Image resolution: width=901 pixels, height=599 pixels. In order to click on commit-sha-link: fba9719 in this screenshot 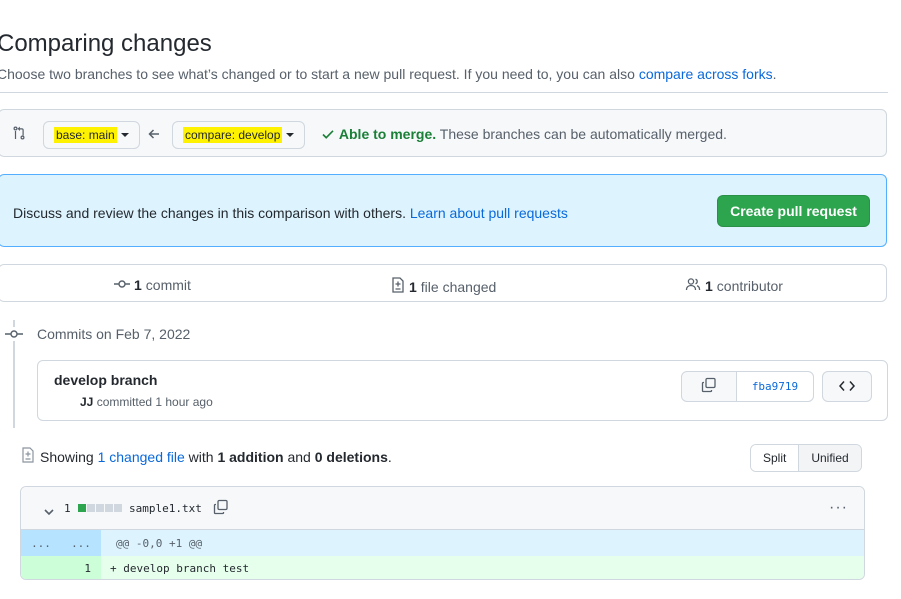, I will do `click(775, 386)`.